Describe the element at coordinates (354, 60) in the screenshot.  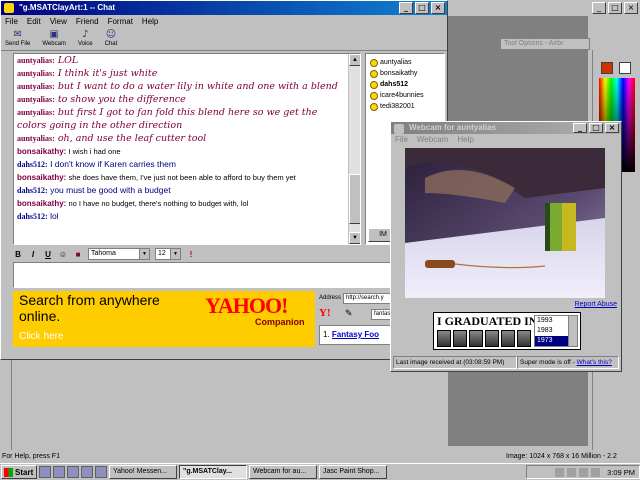
I see `scroll-up-icon: ▲` at that location.